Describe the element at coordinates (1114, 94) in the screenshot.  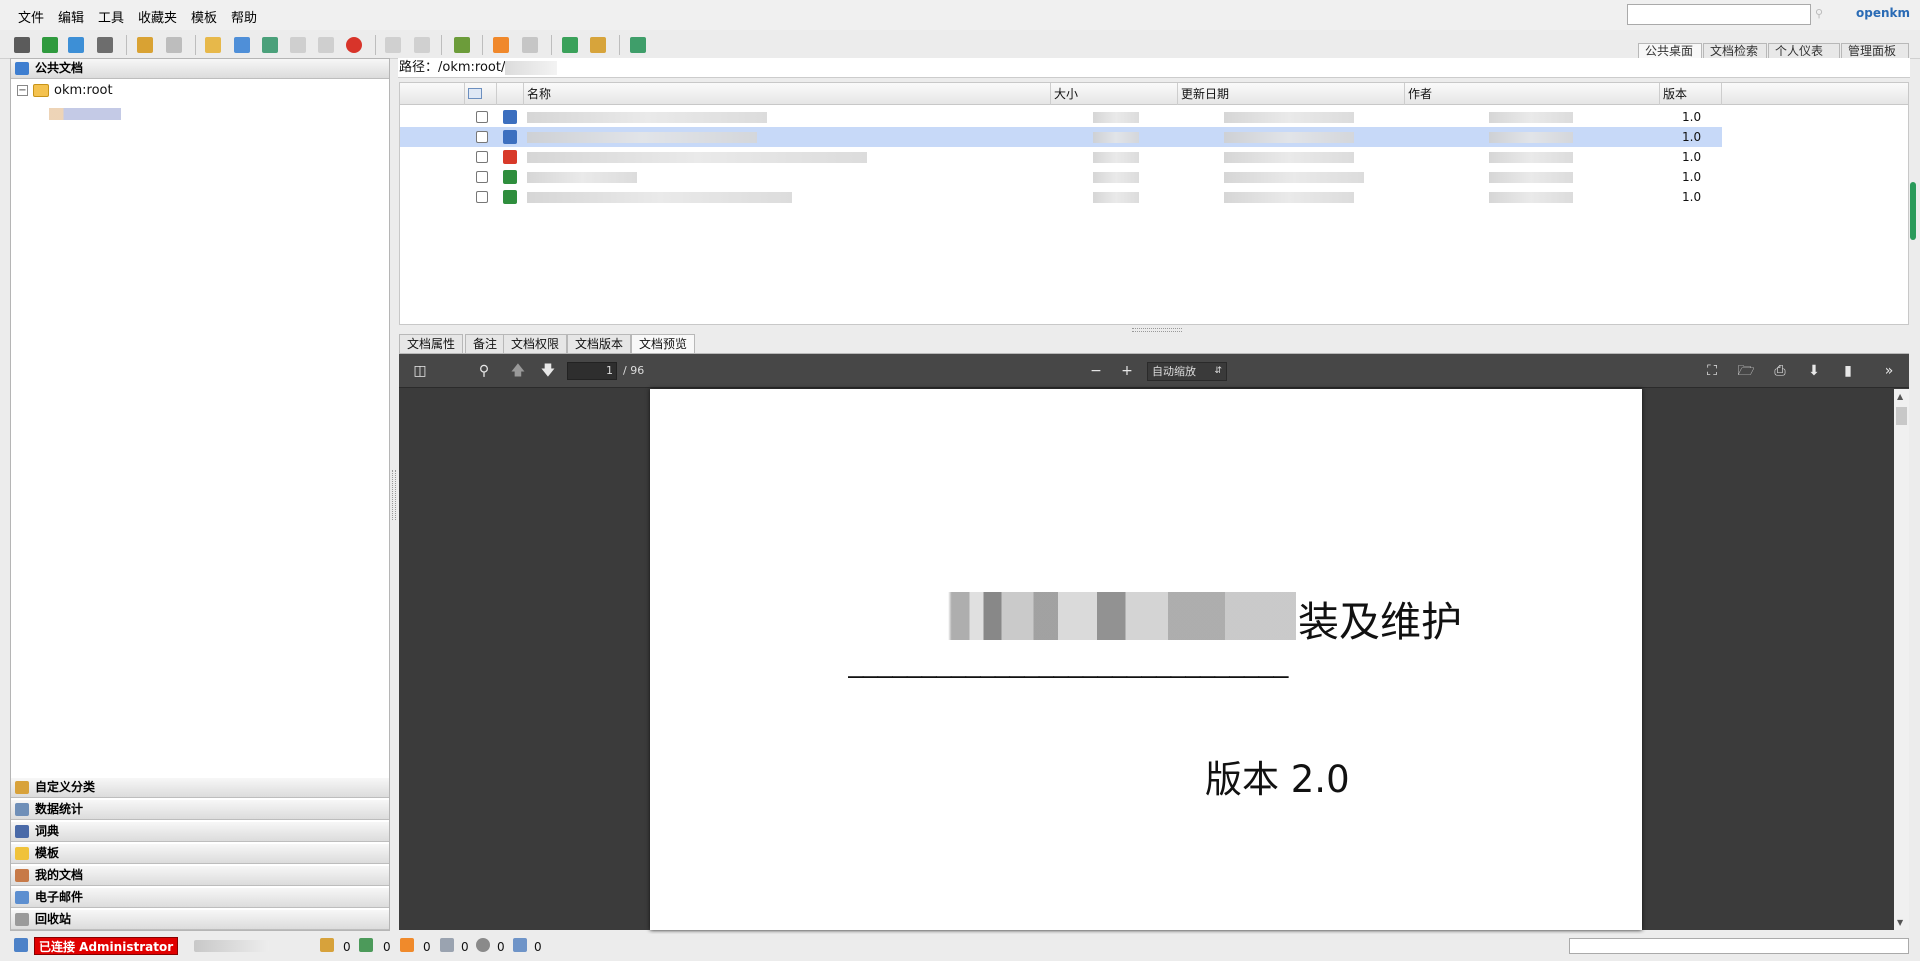
I see `col-size: 大小` at that location.